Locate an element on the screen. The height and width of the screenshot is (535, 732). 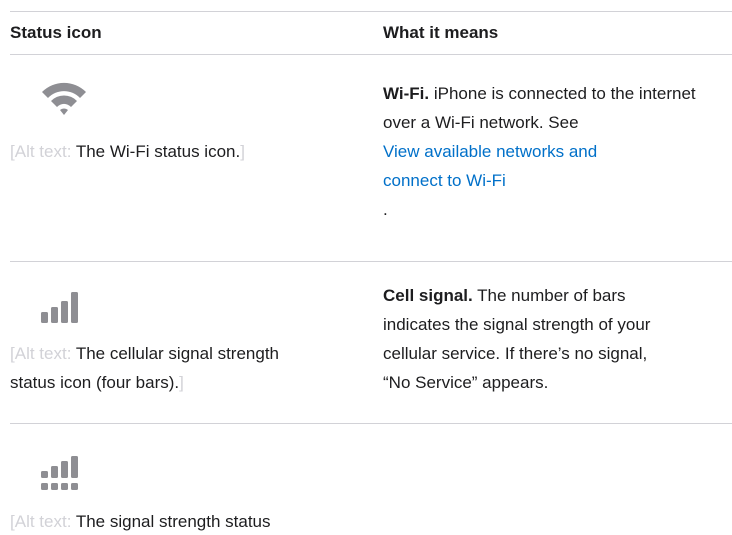
wifi-period: . is located at coordinates (385, 209).